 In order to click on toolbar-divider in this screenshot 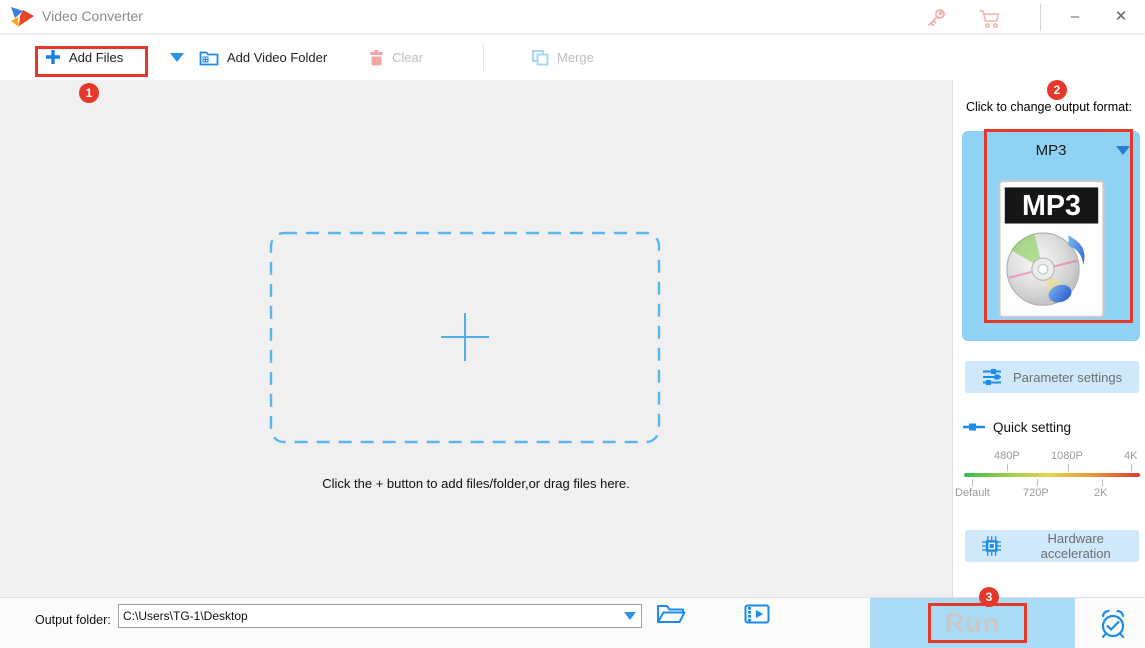, I will do `click(483, 57)`.